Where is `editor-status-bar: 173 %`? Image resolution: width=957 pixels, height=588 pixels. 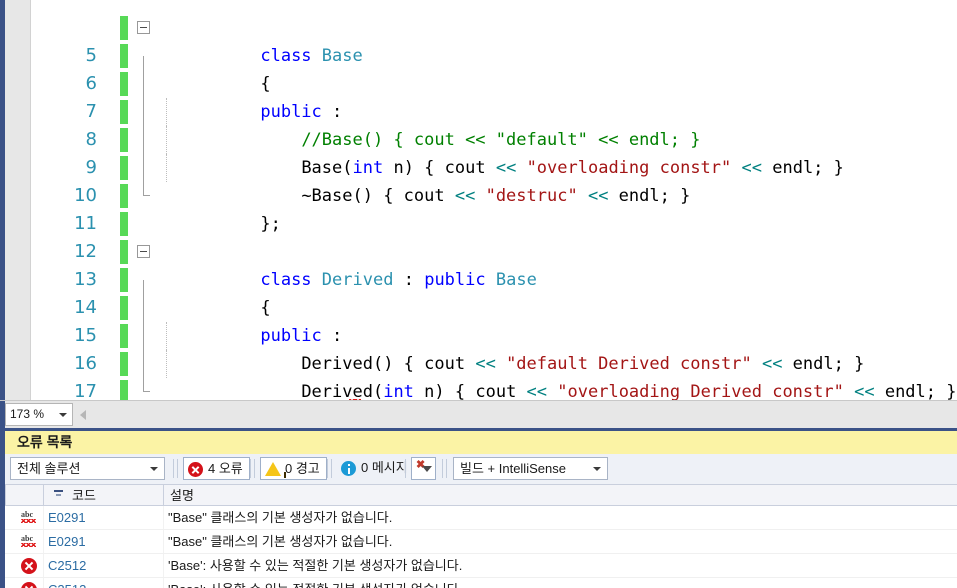 editor-status-bar: 173 % is located at coordinates (478, 414).